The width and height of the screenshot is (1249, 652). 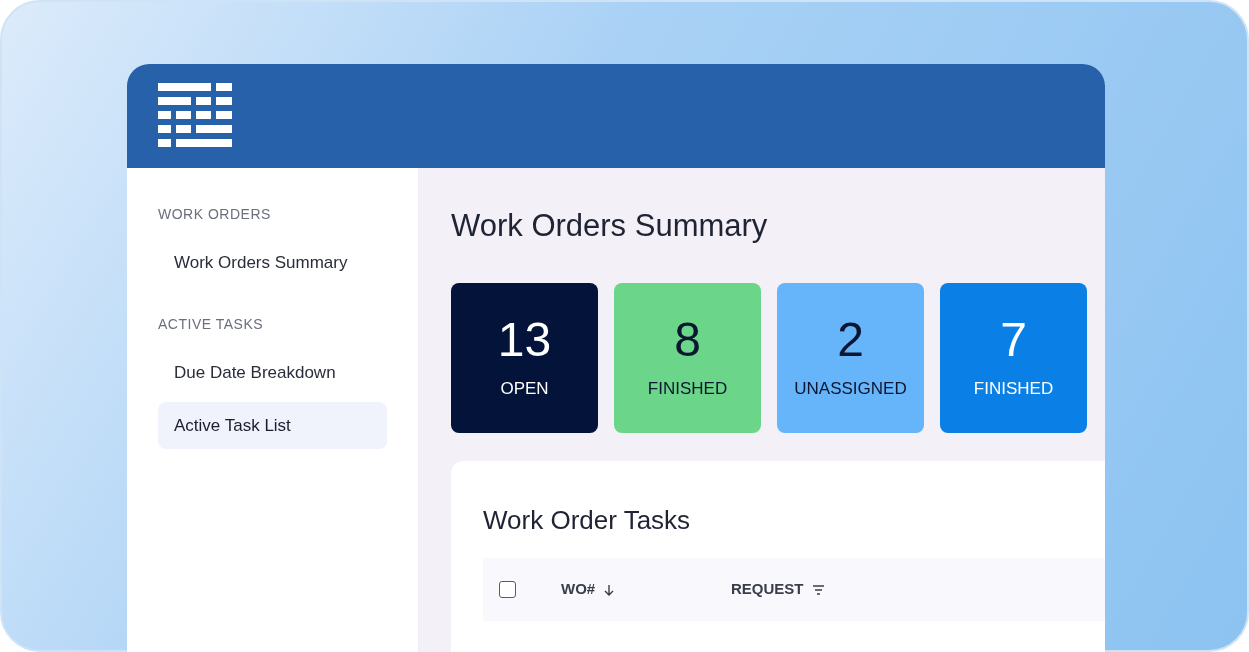 I want to click on sidebar-item: Active Task List, so click(x=272, y=425).